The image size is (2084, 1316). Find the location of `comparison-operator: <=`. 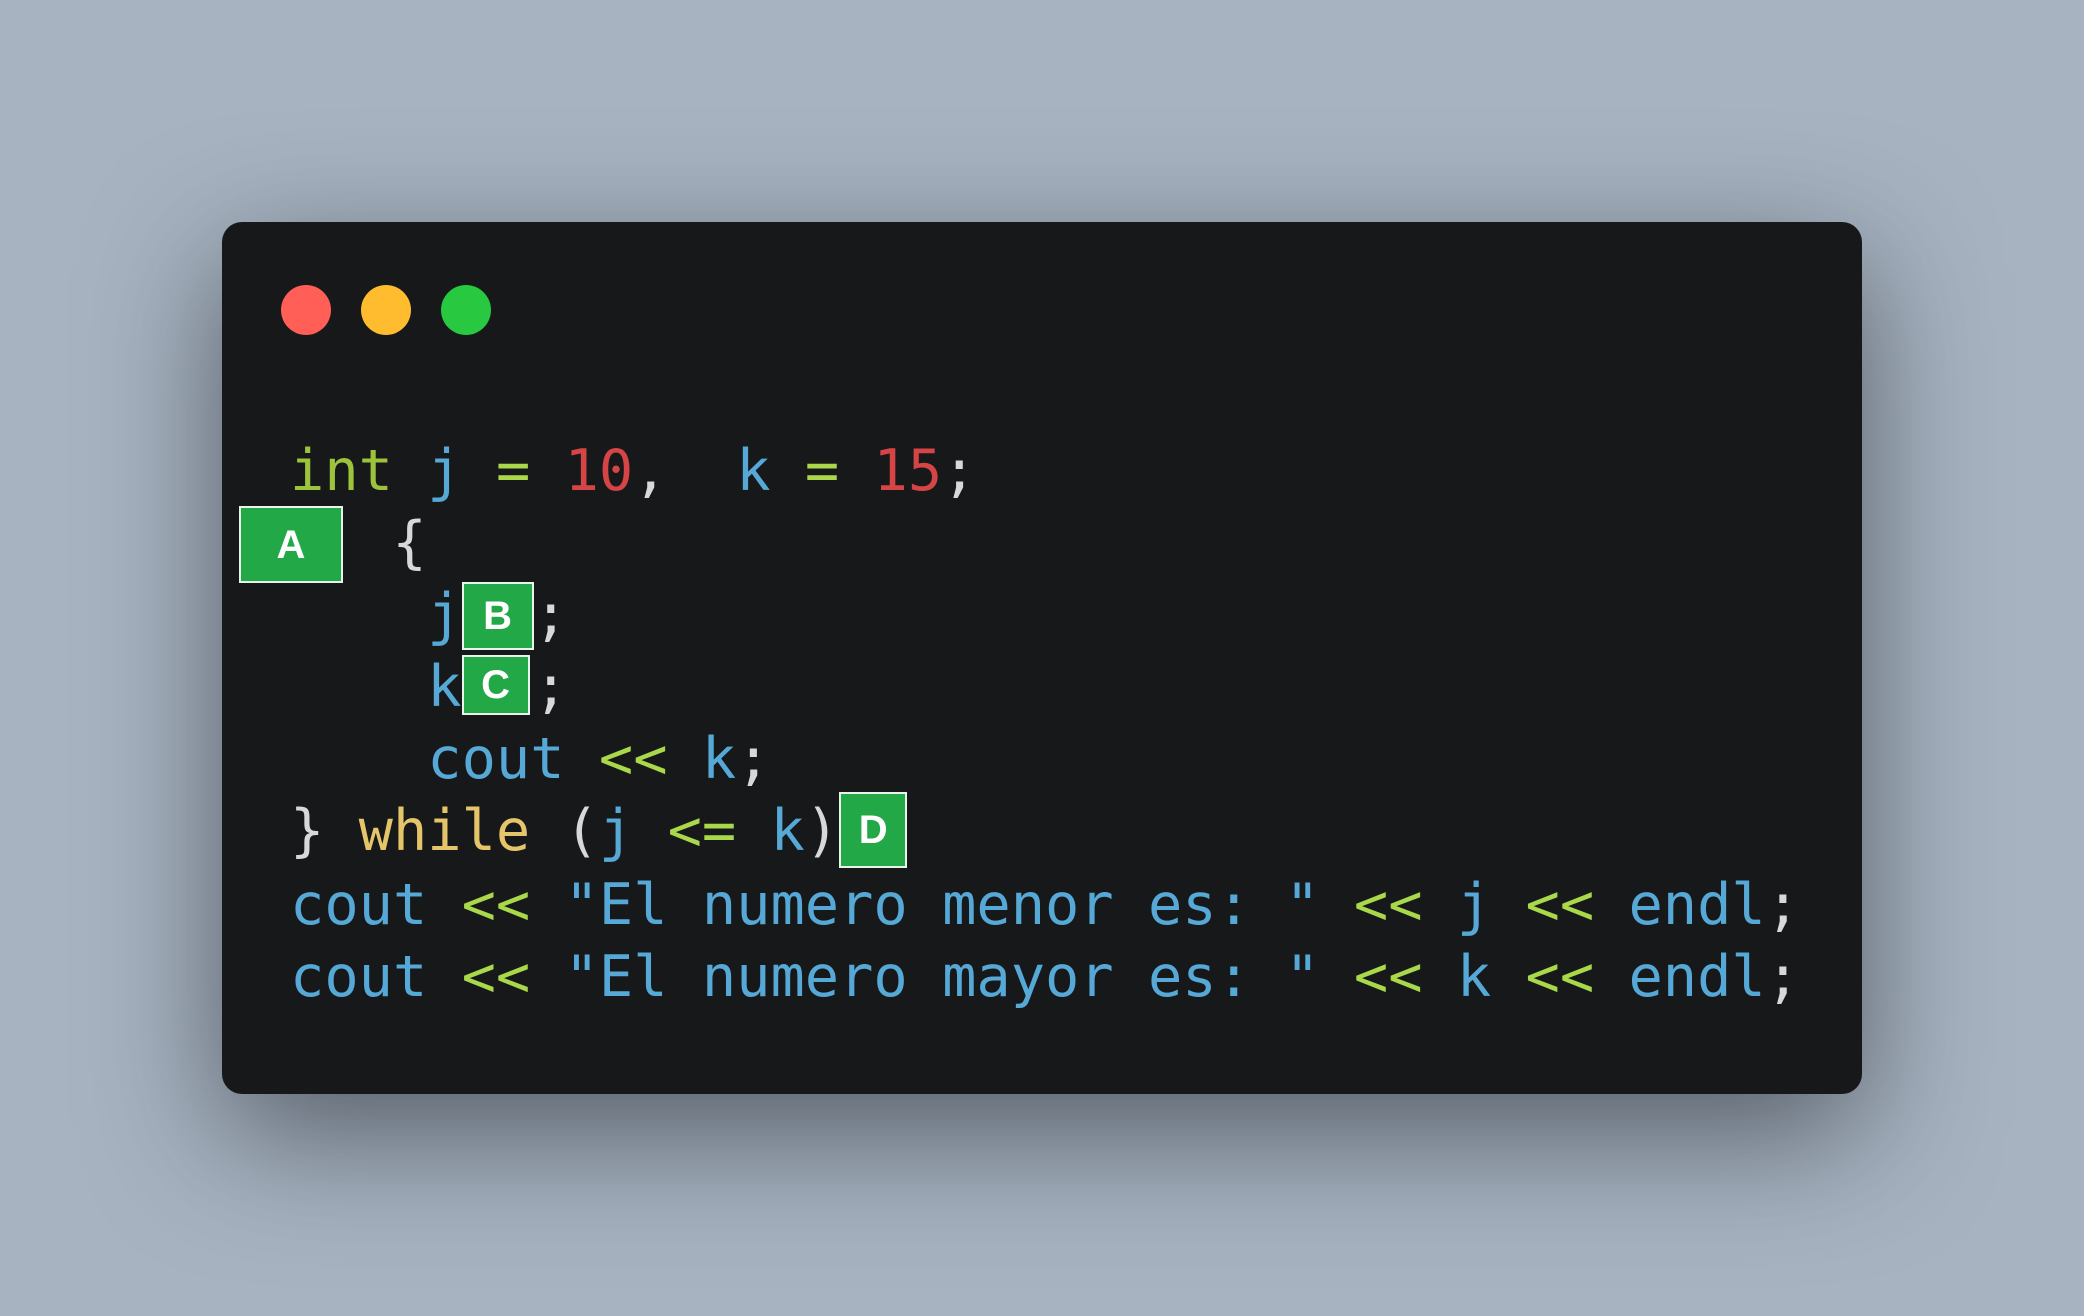

comparison-operator: <= is located at coordinates (702, 831).